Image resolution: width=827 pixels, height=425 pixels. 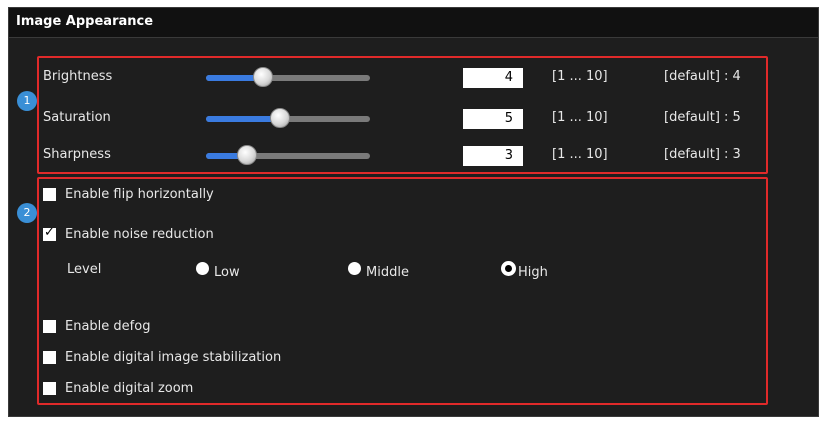 What do you see at coordinates (702, 154) in the screenshot?
I see `sharpness-default: [default] : 3` at bounding box center [702, 154].